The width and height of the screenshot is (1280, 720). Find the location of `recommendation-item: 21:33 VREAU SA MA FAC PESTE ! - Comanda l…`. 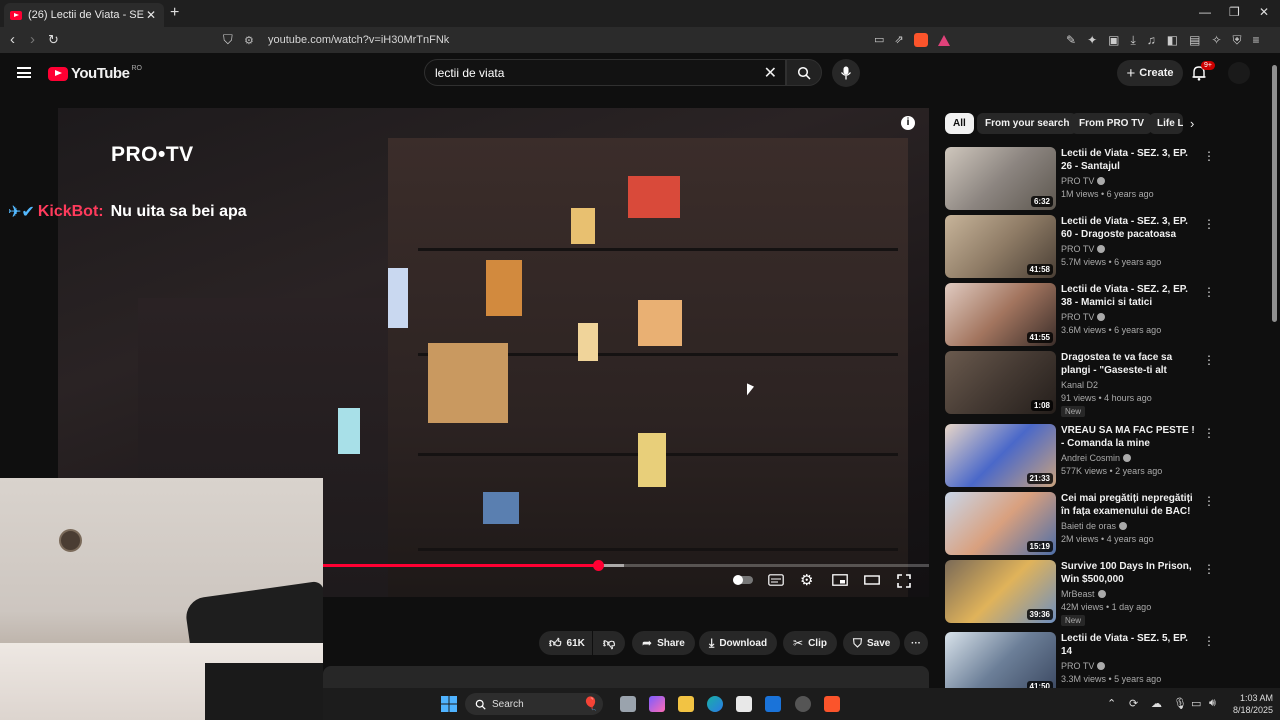

recommendation-item: 21:33 VREAU SA MA FAC PESTE ! - Comanda l… is located at coordinates (1080, 455).